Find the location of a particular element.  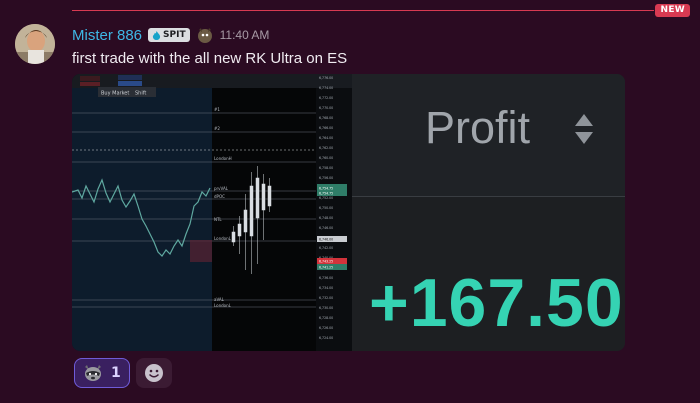

reaction-raccoon: 1 is located at coordinates (102, 373).